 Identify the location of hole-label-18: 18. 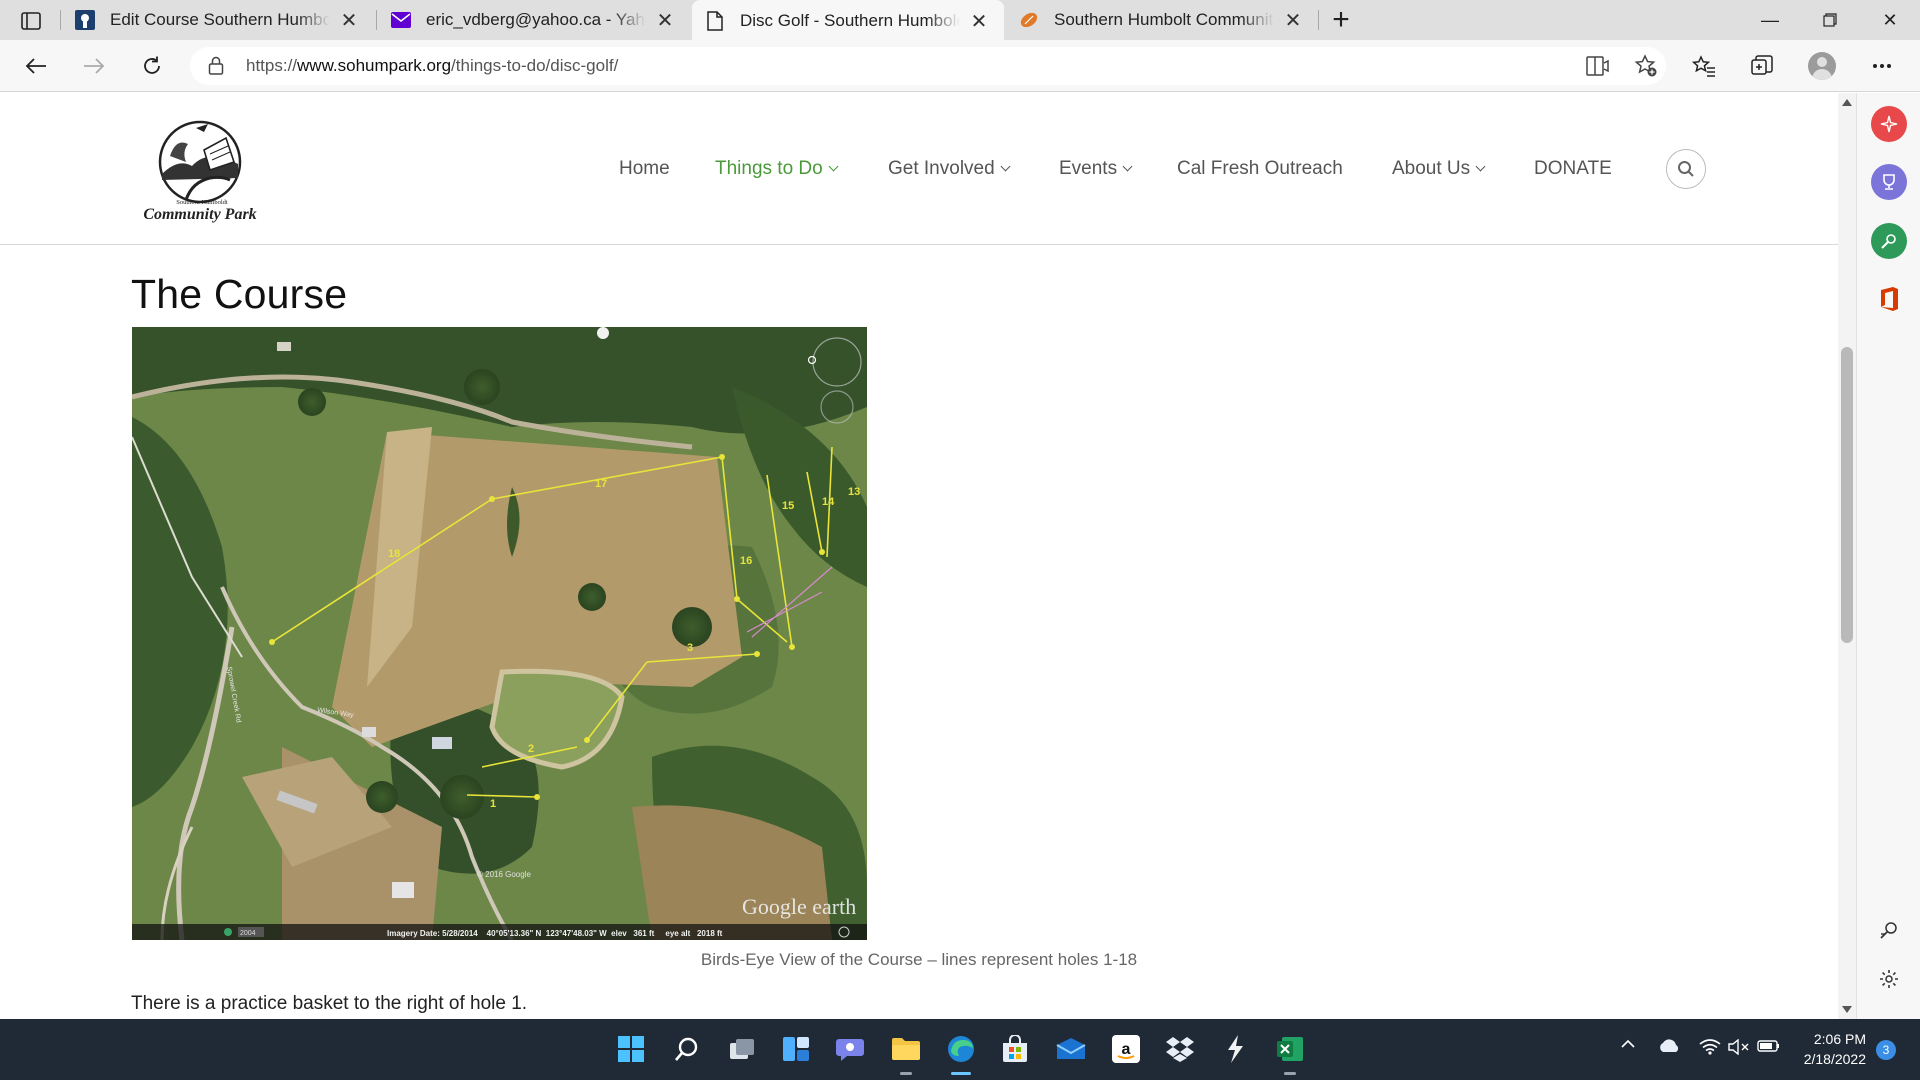
(394, 554).